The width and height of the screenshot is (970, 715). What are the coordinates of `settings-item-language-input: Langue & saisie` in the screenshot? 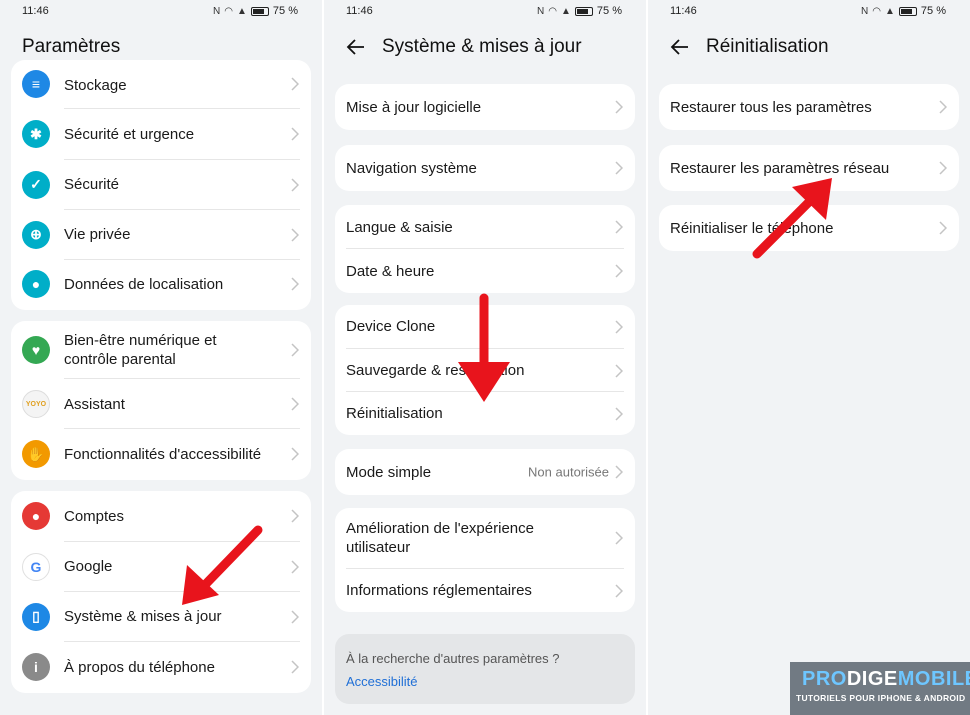 It's located at (485, 227).